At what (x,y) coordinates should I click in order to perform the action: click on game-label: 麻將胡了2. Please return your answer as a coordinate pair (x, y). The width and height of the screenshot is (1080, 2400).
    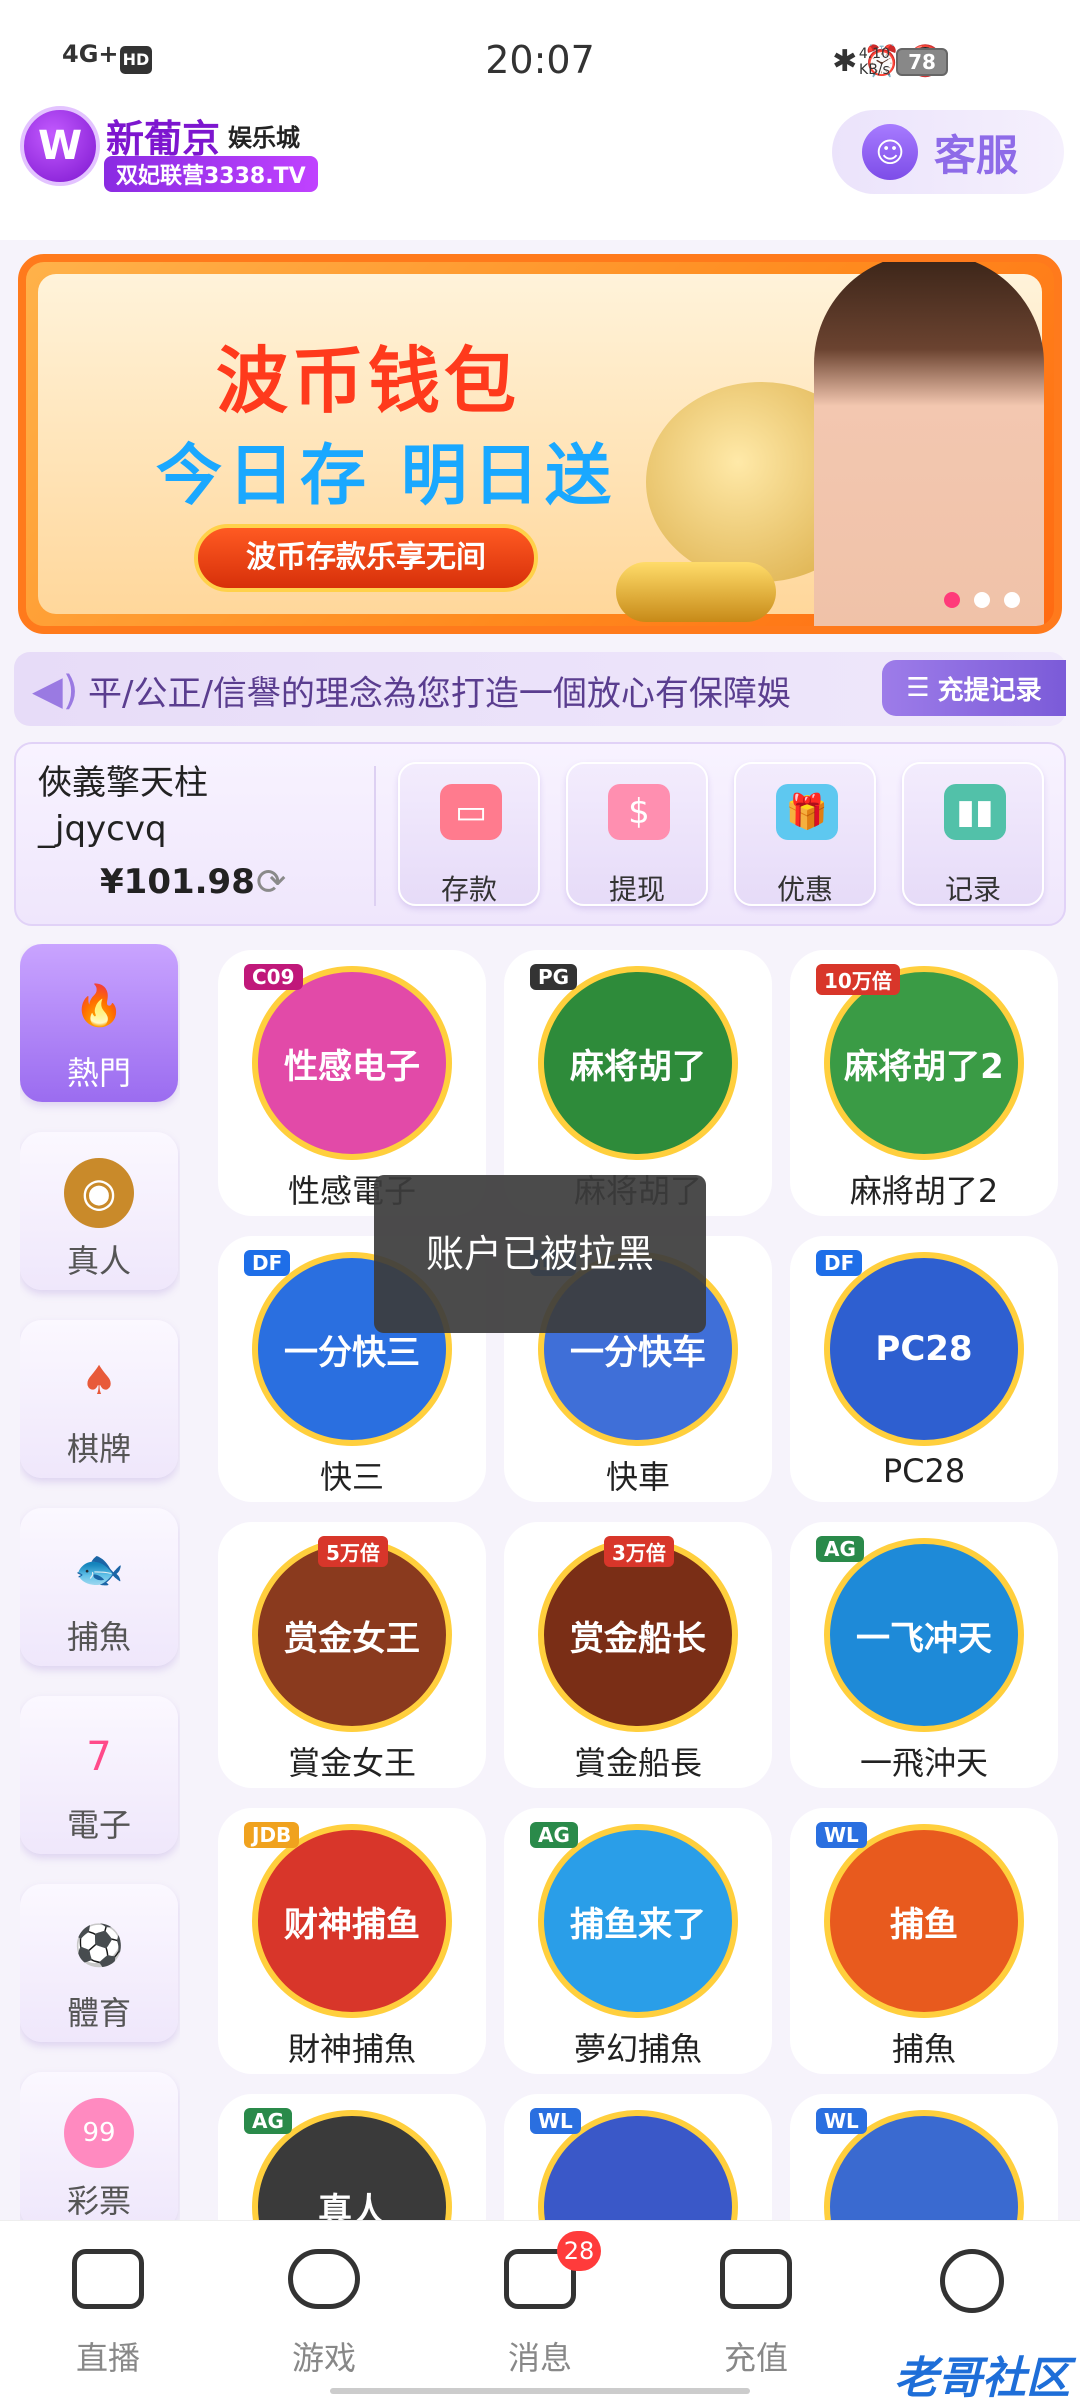
    Looking at the image, I should click on (924, 1191).